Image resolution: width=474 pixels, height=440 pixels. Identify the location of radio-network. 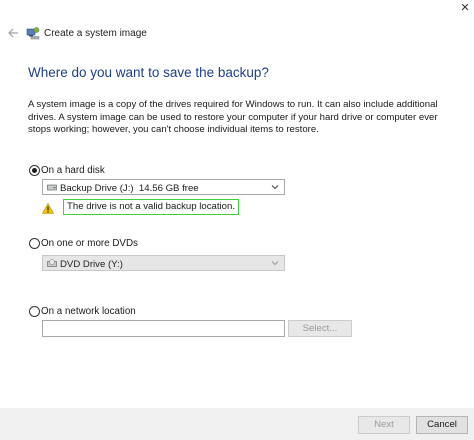
(34, 311).